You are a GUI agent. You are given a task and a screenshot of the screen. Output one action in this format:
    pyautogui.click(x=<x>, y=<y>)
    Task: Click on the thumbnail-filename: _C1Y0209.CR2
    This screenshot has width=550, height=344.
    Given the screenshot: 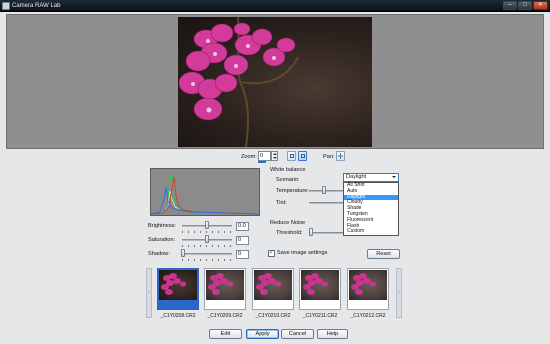 What is the action you would take?
    pyautogui.click(x=225, y=316)
    